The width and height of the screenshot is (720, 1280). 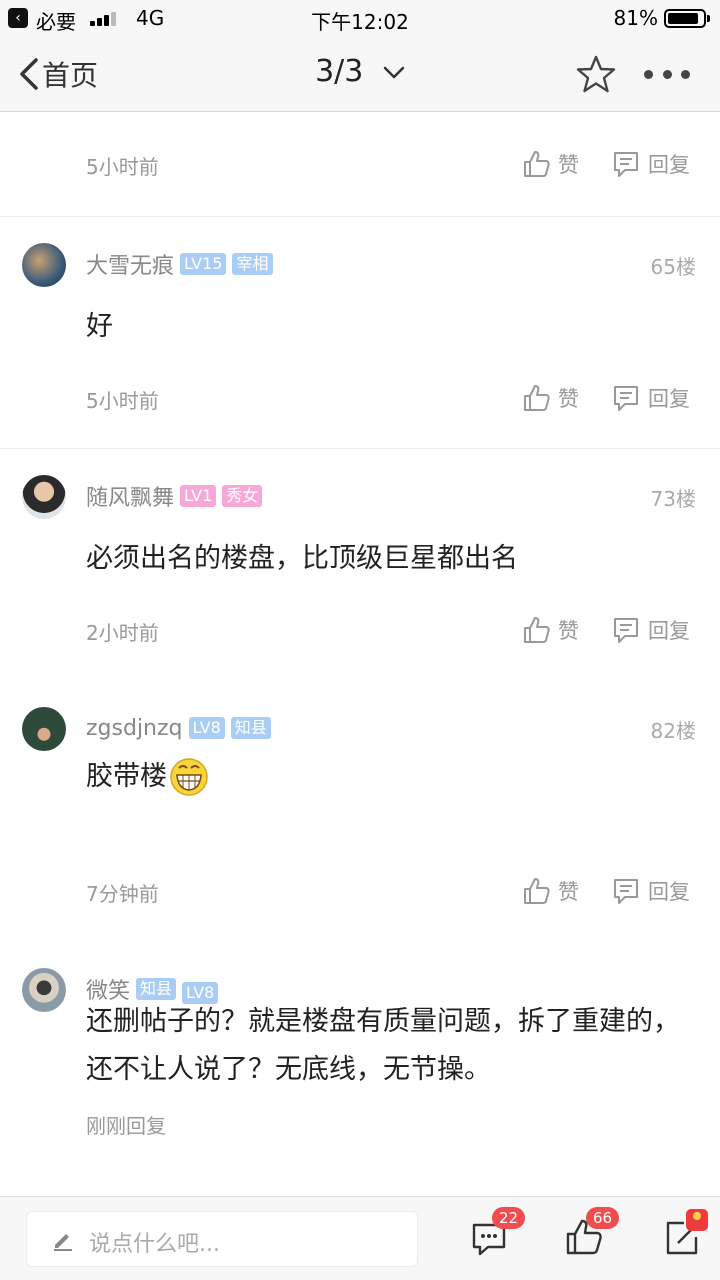 What do you see at coordinates (242, 496) in the screenshot?
I see `title-badge: 秀女` at bounding box center [242, 496].